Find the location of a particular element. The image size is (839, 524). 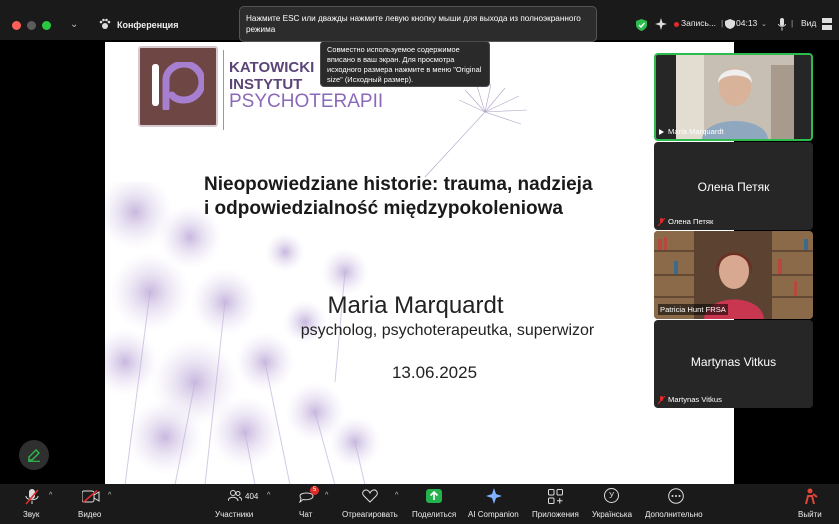

apps-icon is located at coordinates (555, 496).